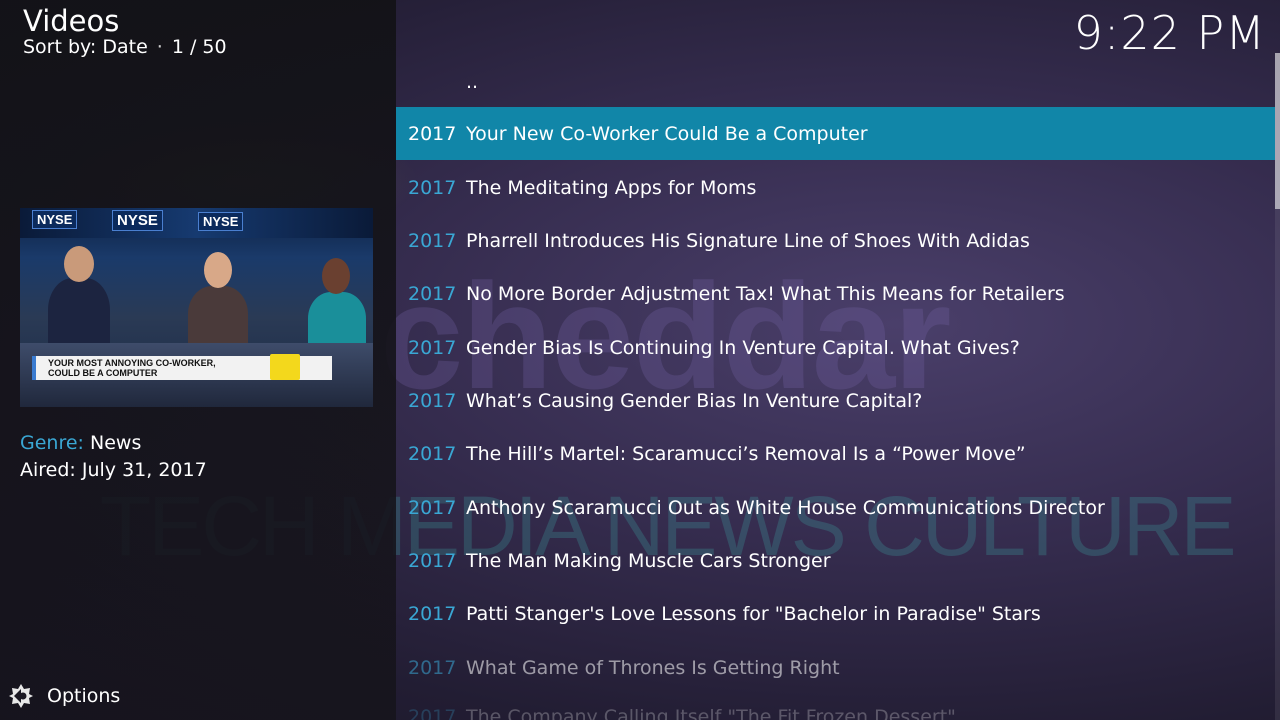  What do you see at coordinates (648, 560) in the screenshot?
I see `list-item-title: The Man Making Muscle Cars Stronger` at bounding box center [648, 560].